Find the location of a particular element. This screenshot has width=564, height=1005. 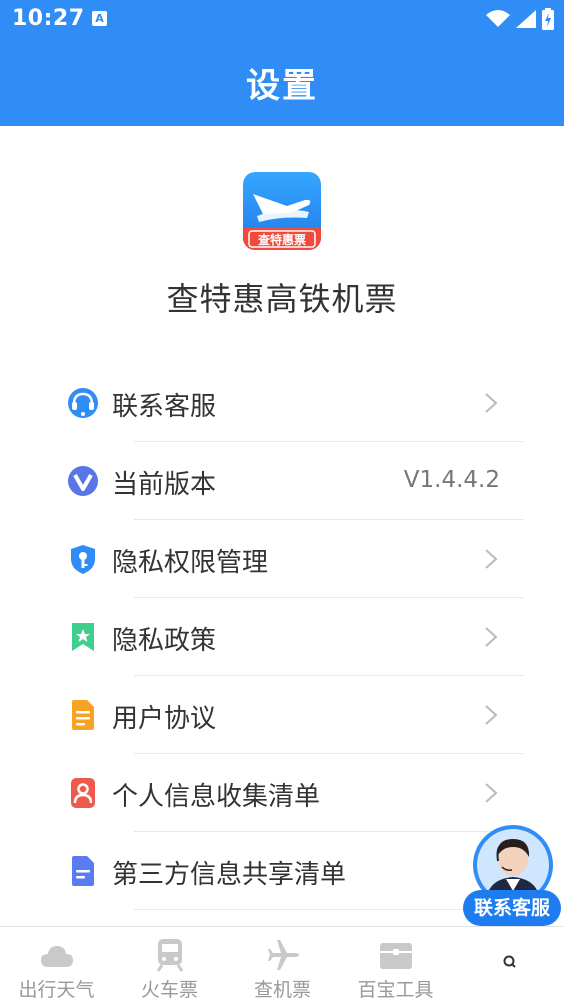

cloud-icon is located at coordinates (57, 956).